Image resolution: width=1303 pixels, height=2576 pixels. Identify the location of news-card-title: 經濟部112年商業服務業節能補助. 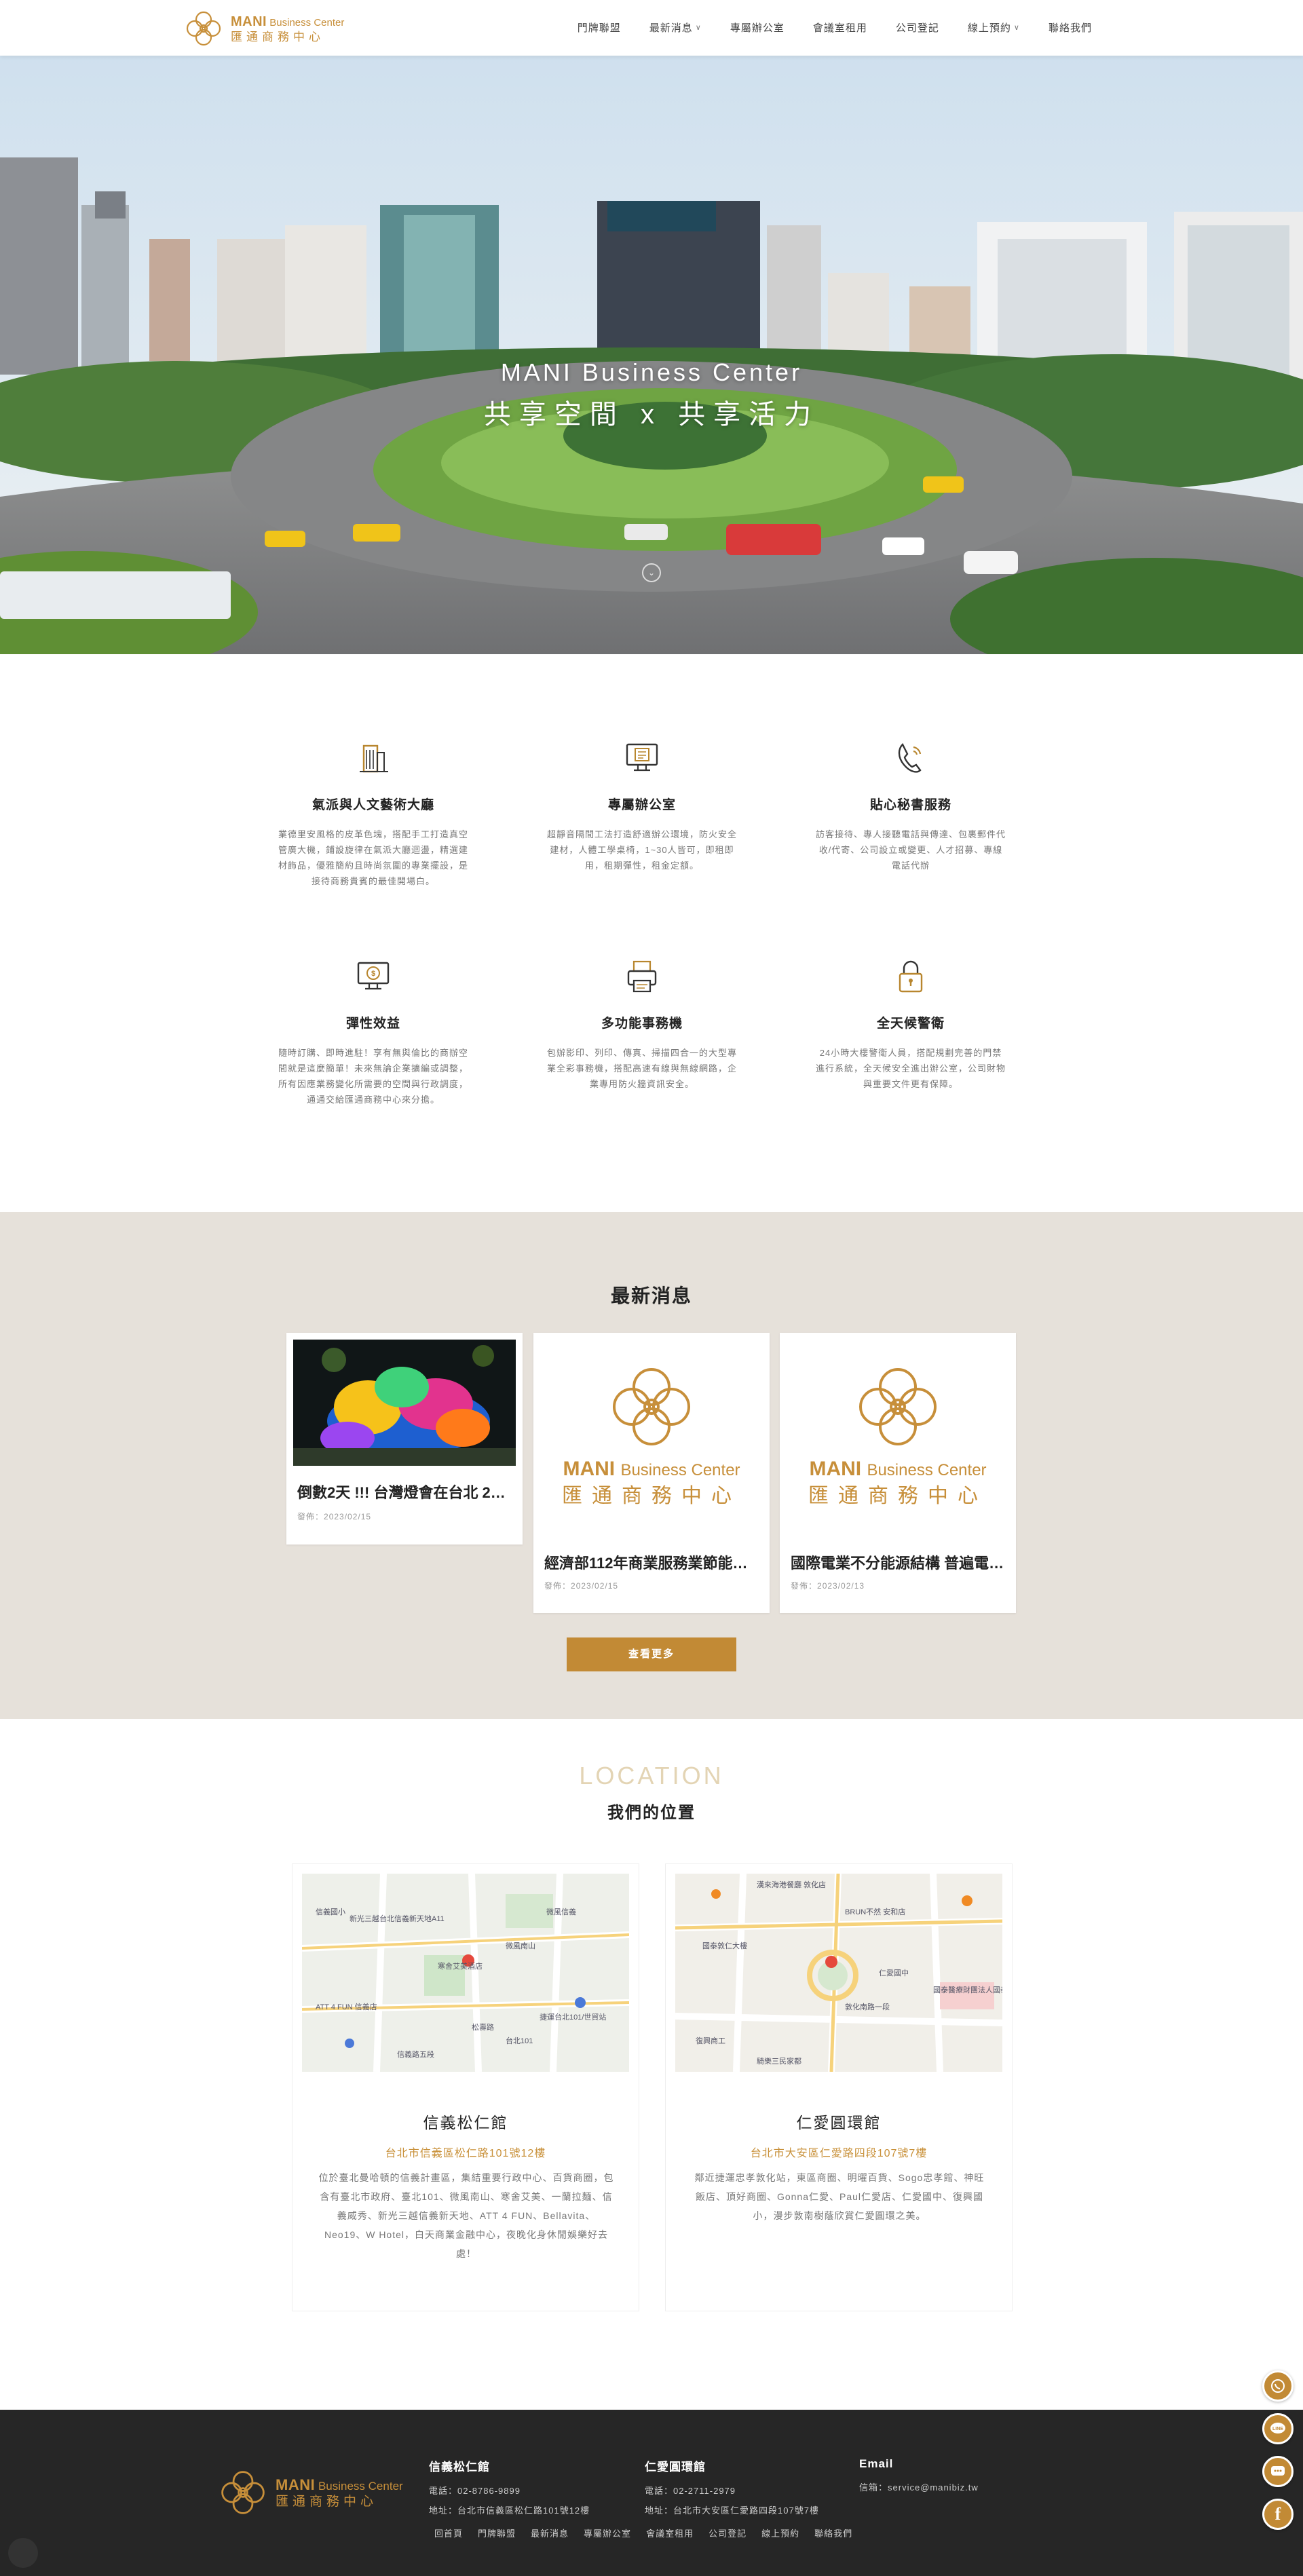
(651, 1562).